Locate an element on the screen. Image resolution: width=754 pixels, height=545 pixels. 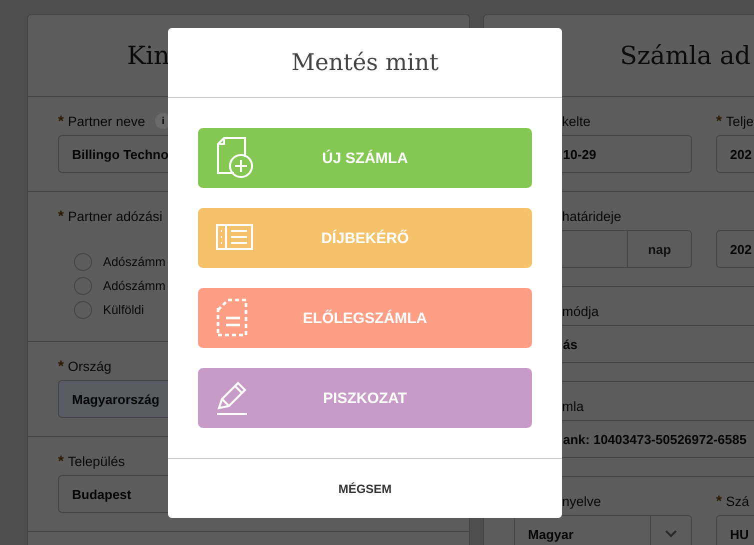
cancel-button: MÉGSEM is located at coordinates (365, 489).